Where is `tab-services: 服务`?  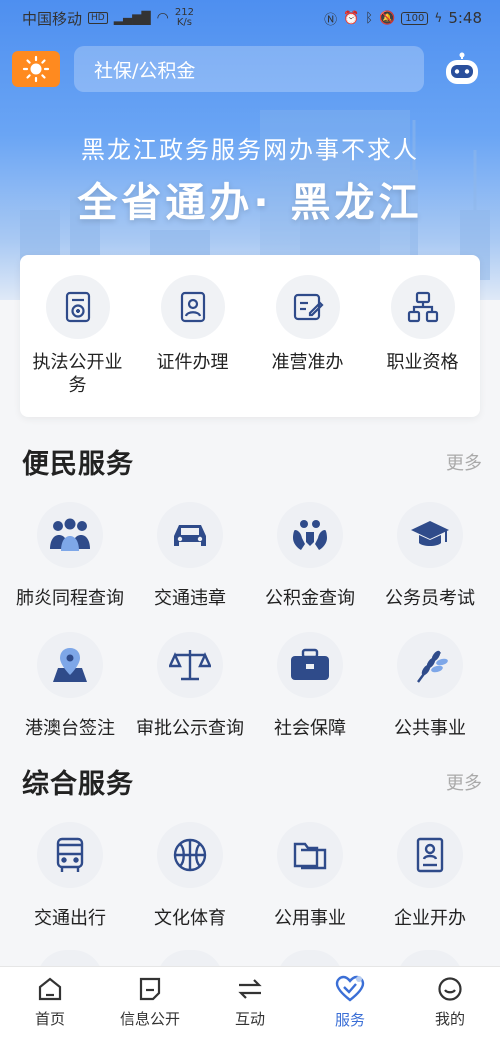 tab-services: 服务 is located at coordinates (350, 1002).